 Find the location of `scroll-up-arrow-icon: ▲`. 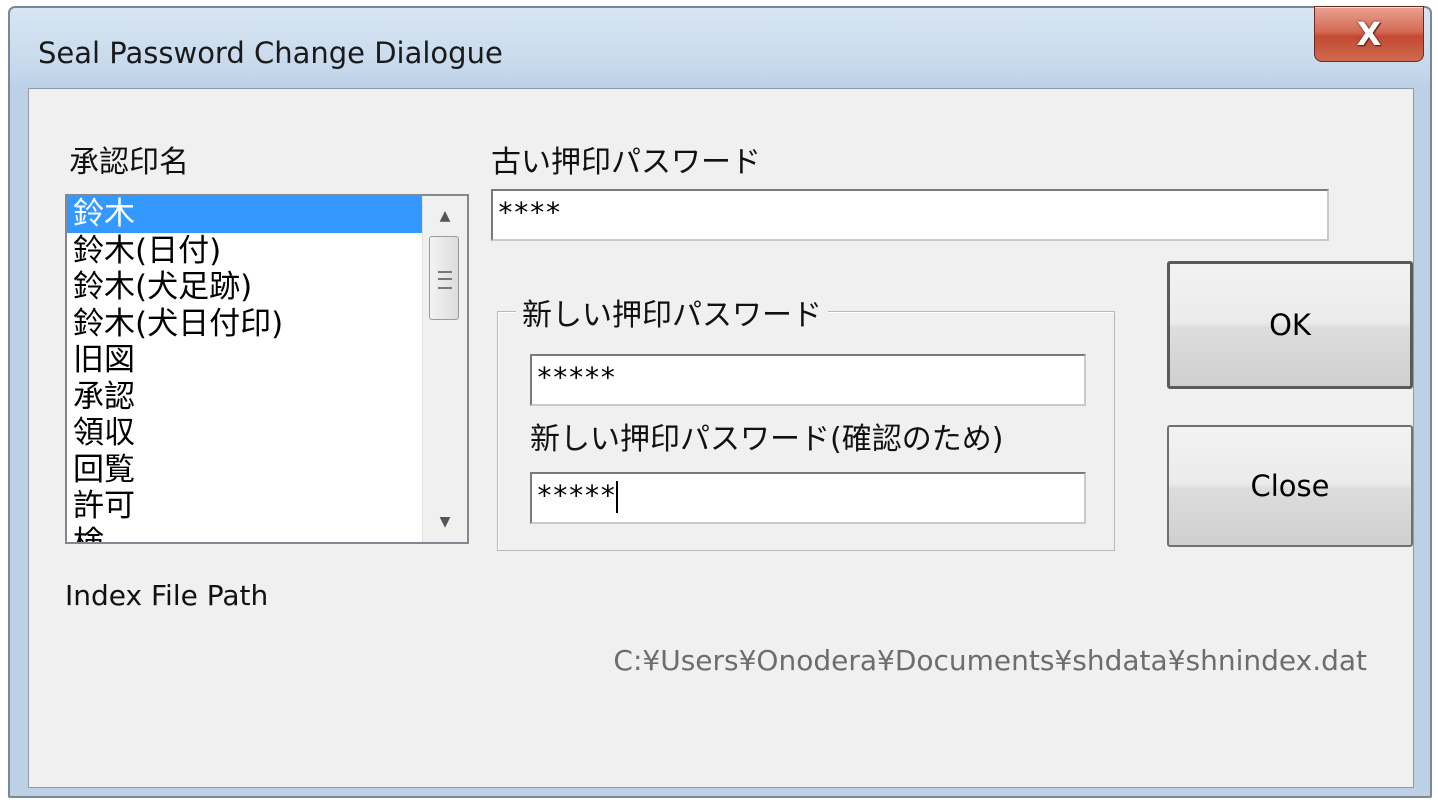

scroll-up-arrow-icon: ▲ is located at coordinates (445, 216).